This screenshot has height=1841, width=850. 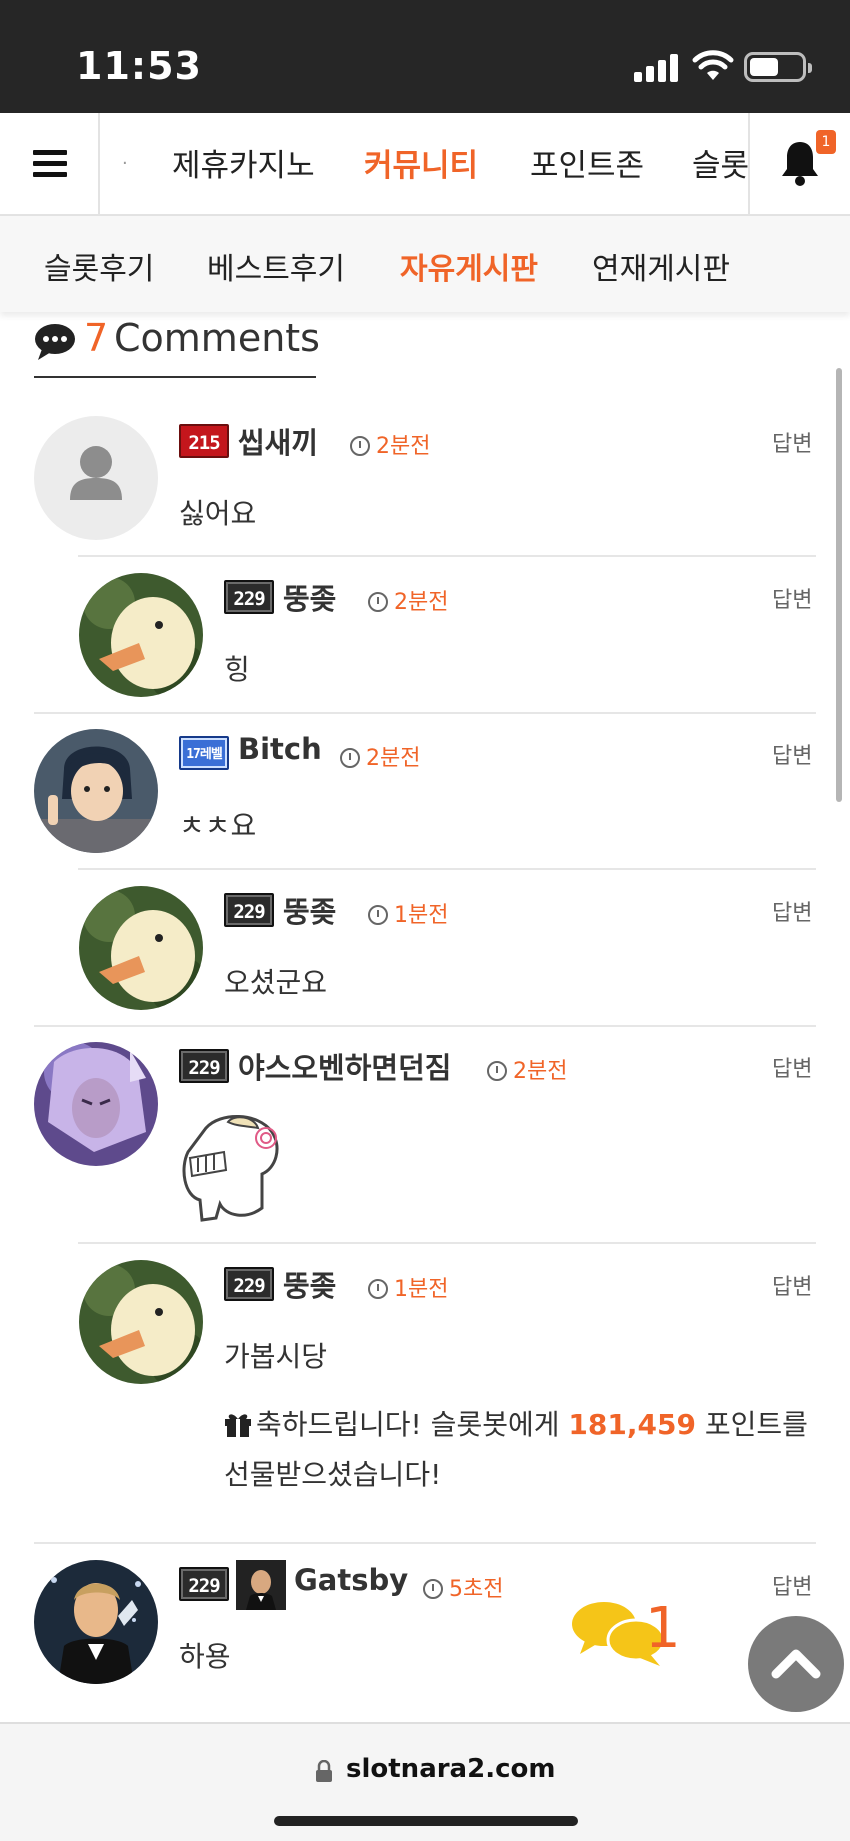 What do you see at coordinates (276, 266) in the screenshot?
I see `subnav-best-review: 베스트후기` at bounding box center [276, 266].